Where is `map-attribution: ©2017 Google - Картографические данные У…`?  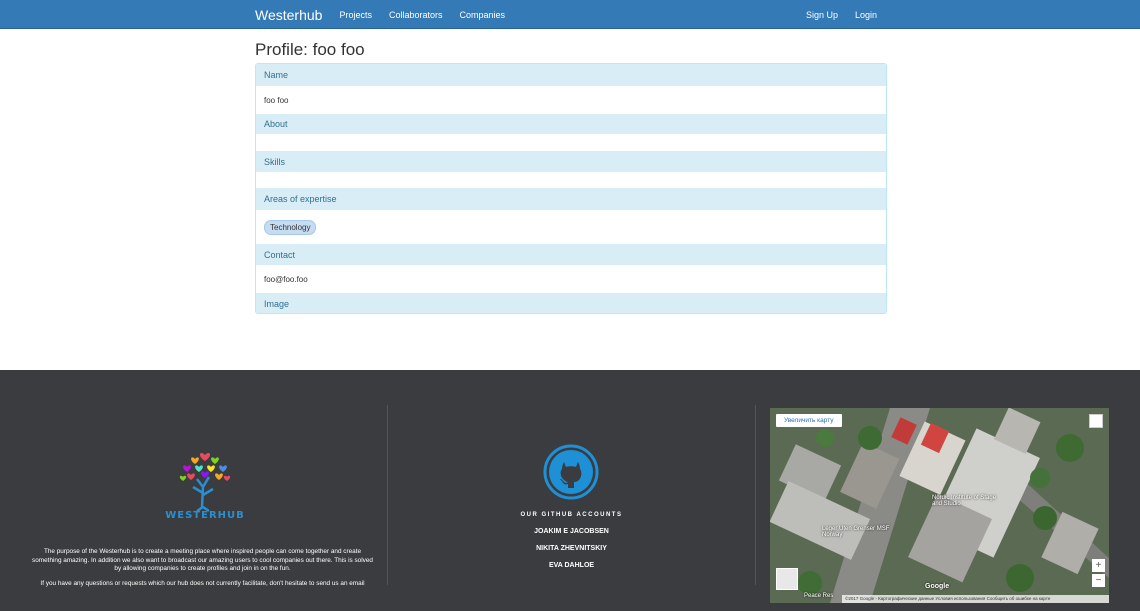 map-attribution: ©2017 Google - Картографические данные У… is located at coordinates (975, 599).